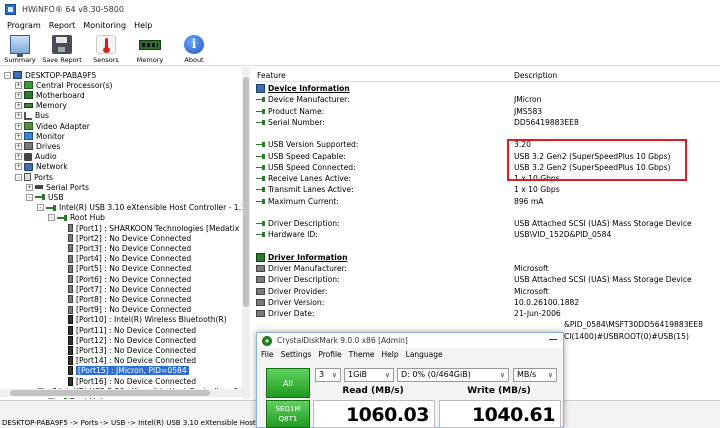  Describe the element at coordinates (246, 192) in the screenshot. I see `tree-scroll-thumb` at that location.